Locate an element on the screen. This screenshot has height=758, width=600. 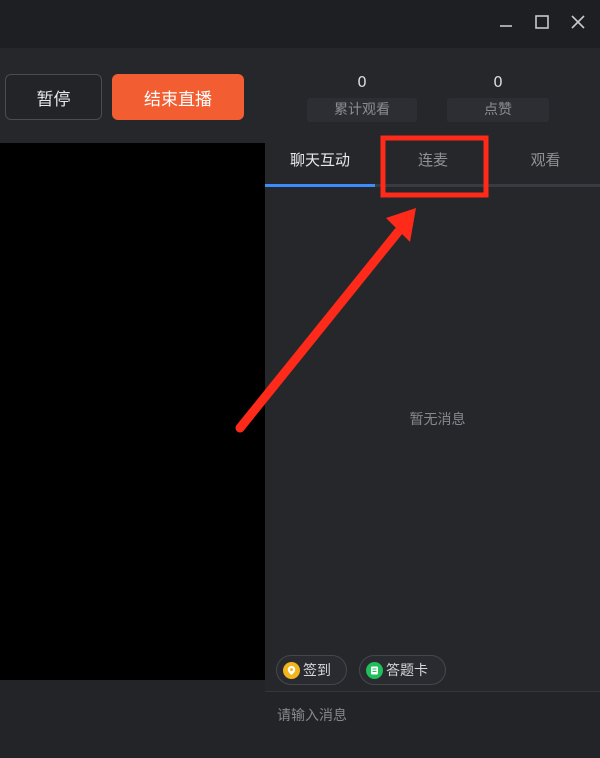
tab-watch: 观看 is located at coordinates (545, 164).